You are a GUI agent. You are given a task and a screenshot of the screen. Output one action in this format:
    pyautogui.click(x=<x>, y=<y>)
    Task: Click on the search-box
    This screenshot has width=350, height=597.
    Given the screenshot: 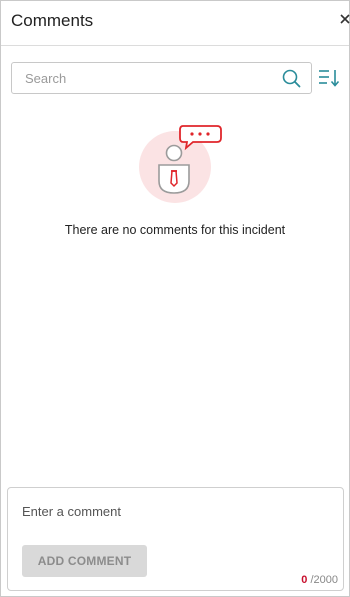 What is the action you would take?
    pyautogui.click(x=161, y=78)
    